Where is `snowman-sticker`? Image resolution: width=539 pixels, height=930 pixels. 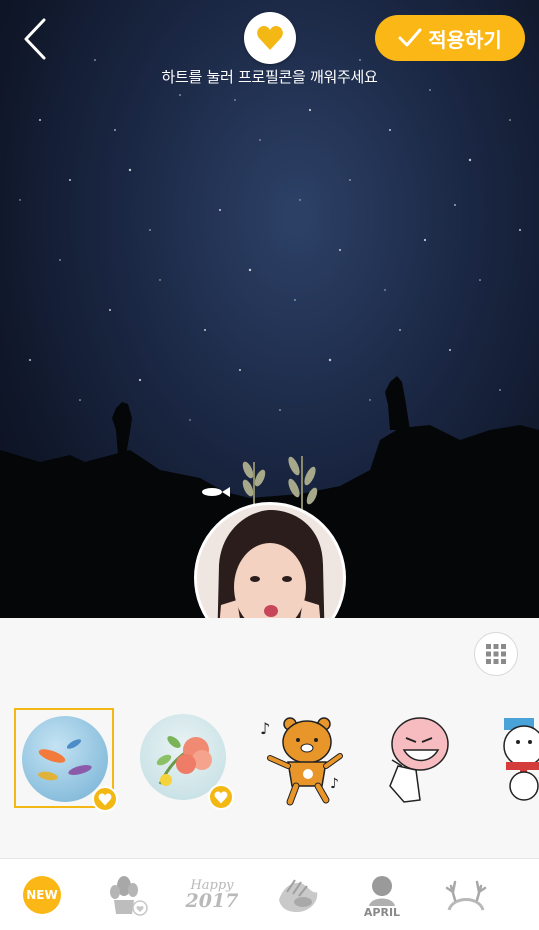
snowman-sticker is located at coordinates (517, 758).